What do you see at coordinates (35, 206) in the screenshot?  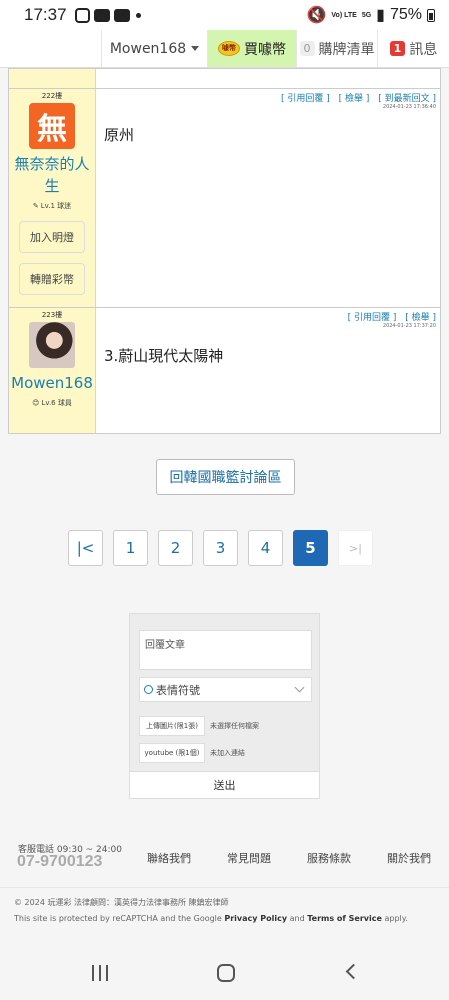 I see `pencil-icon: ✎` at bounding box center [35, 206].